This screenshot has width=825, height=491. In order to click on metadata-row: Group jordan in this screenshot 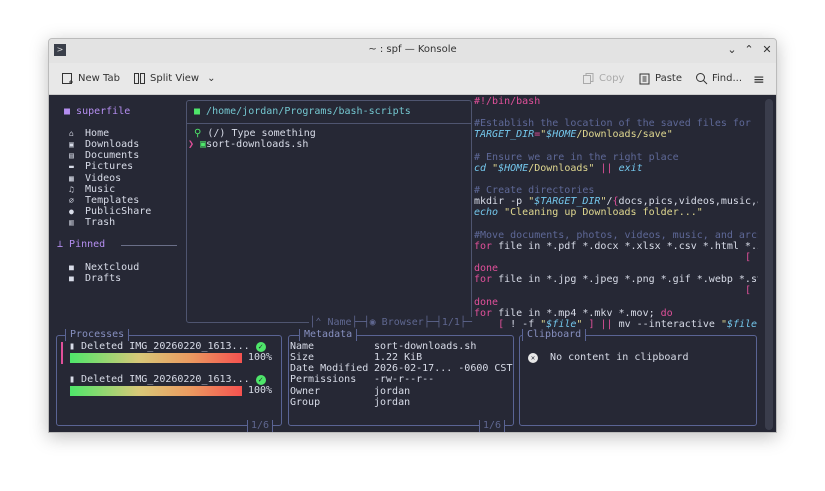, I will do `click(401, 402)`.